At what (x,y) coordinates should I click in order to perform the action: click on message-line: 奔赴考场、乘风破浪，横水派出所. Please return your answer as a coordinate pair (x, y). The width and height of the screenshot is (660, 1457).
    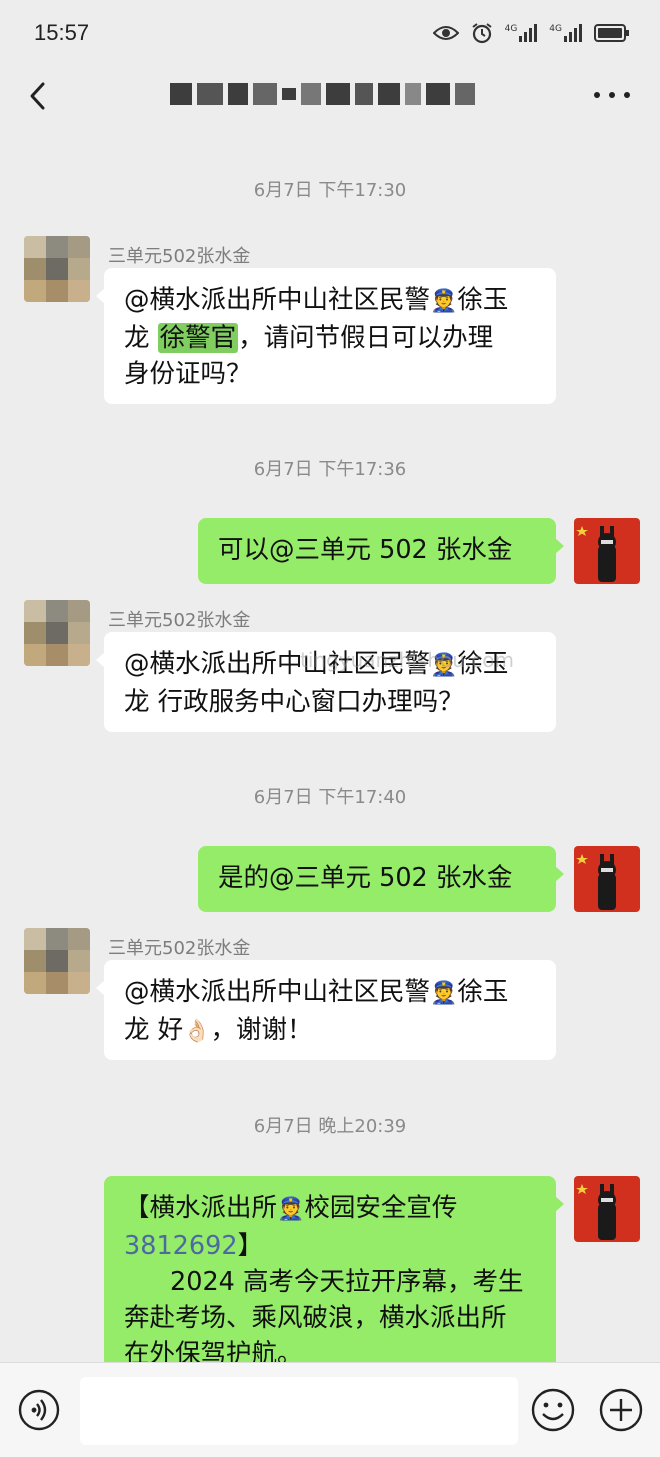
    Looking at the image, I should click on (315, 1318).